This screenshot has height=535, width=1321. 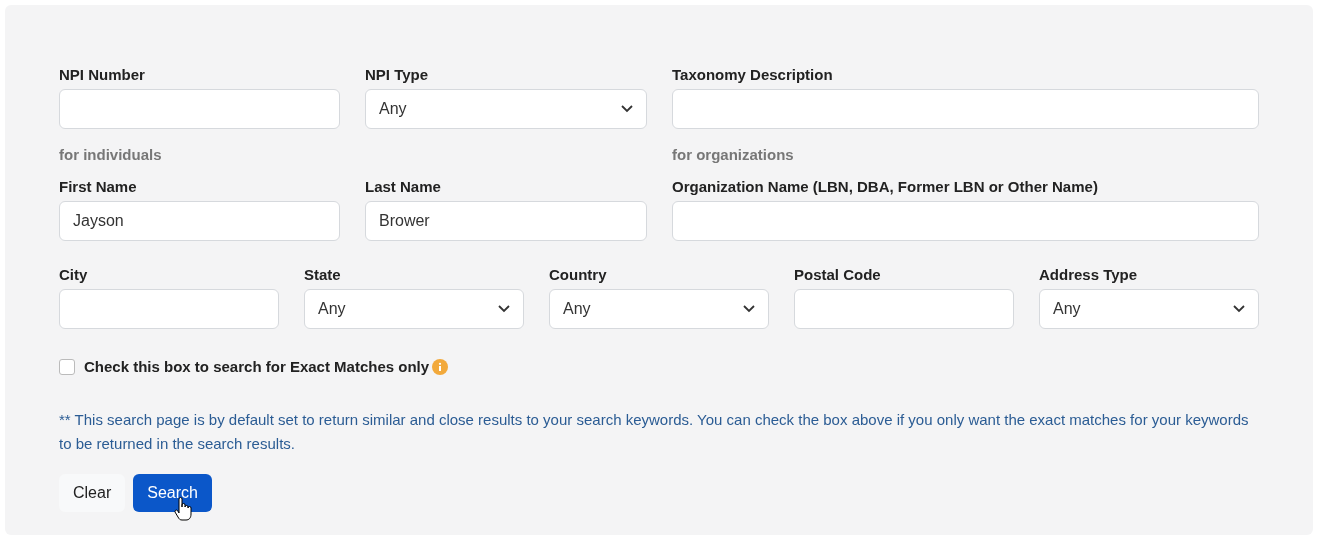 What do you see at coordinates (102, 75) in the screenshot?
I see `field-label: NPI Number` at bounding box center [102, 75].